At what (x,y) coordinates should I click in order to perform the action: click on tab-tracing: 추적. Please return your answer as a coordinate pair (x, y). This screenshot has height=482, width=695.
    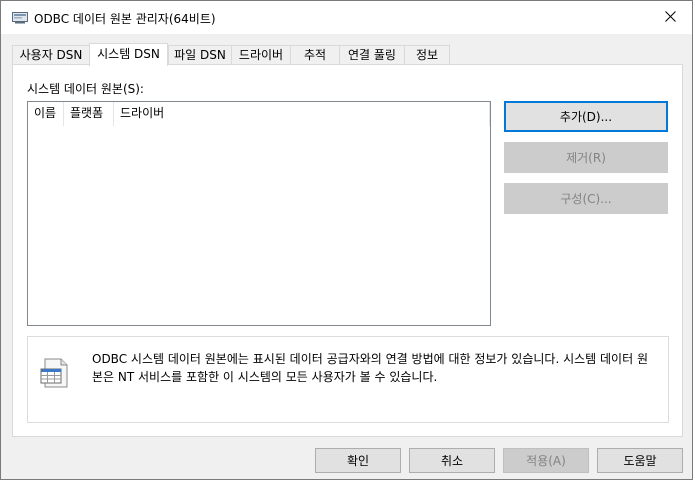
    Looking at the image, I should click on (315, 55).